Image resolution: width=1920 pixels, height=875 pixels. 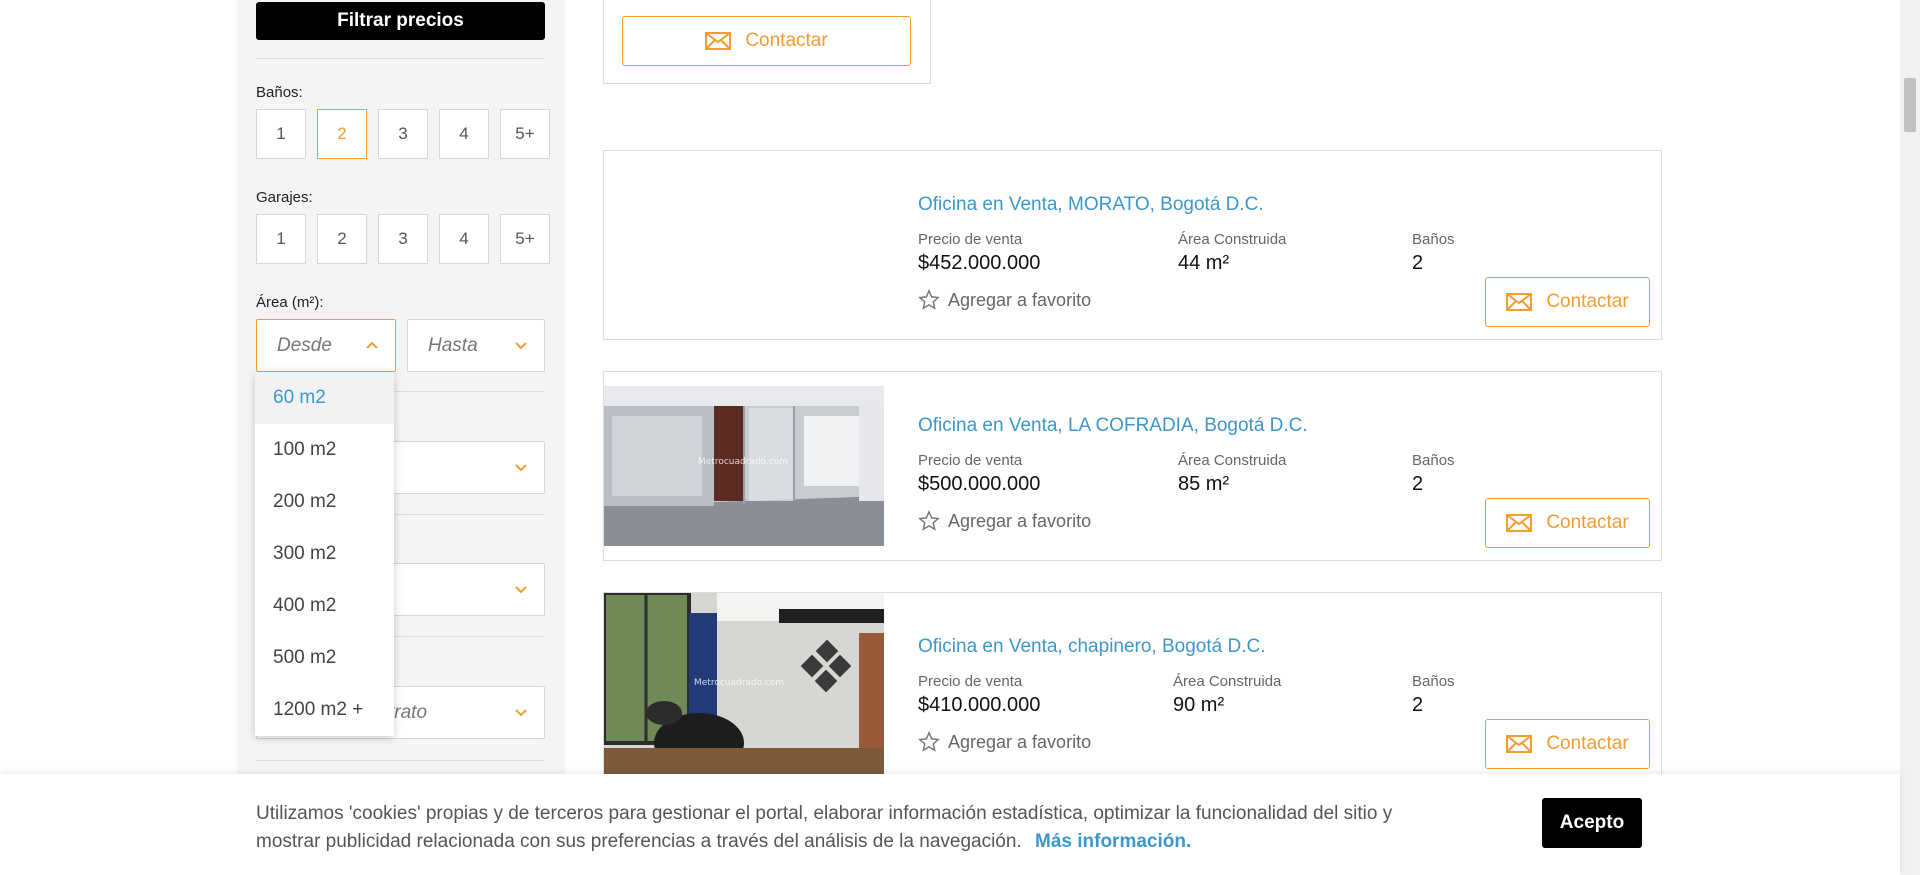 I want to click on banos-label: Baños:, so click(x=279, y=92).